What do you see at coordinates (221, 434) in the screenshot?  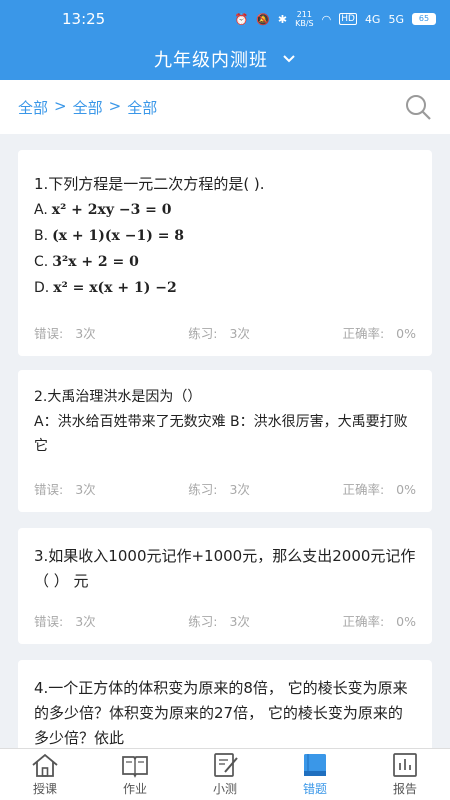 I see `question-body: A：洪水给百姓带来了无数灾难 B：洪水很厉害，大禹要打败它` at bounding box center [221, 434].